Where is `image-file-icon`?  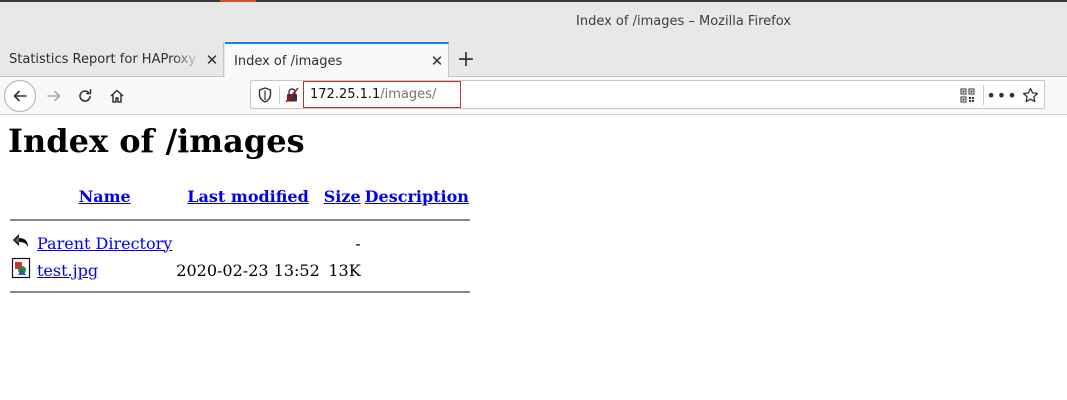 image-file-icon is located at coordinates (21, 268).